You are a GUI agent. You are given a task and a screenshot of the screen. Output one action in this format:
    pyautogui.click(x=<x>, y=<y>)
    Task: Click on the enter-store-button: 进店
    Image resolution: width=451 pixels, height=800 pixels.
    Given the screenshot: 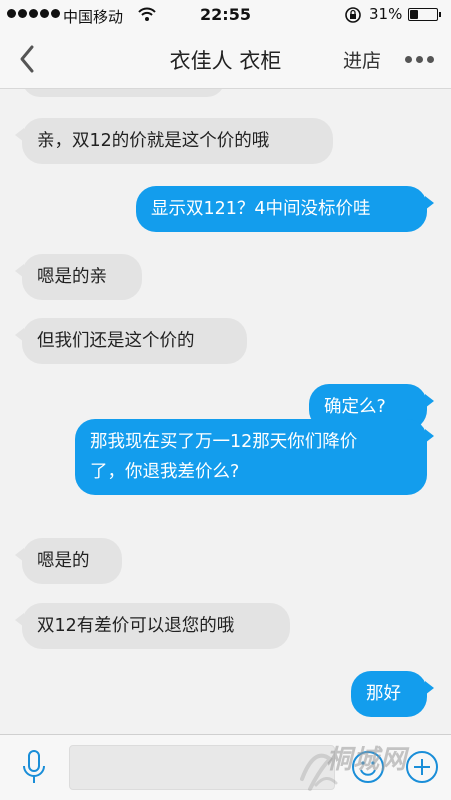 What is the action you would take?
    pyautogui.click(x=362, y=59)
    